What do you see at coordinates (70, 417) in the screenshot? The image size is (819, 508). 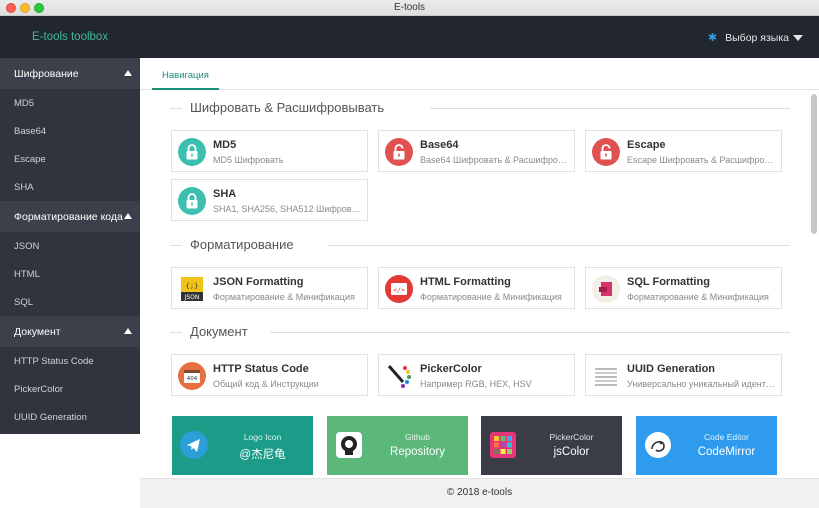 I see `sidebar-item-uuid: UUID Generation` at bounding box center [70, 417].